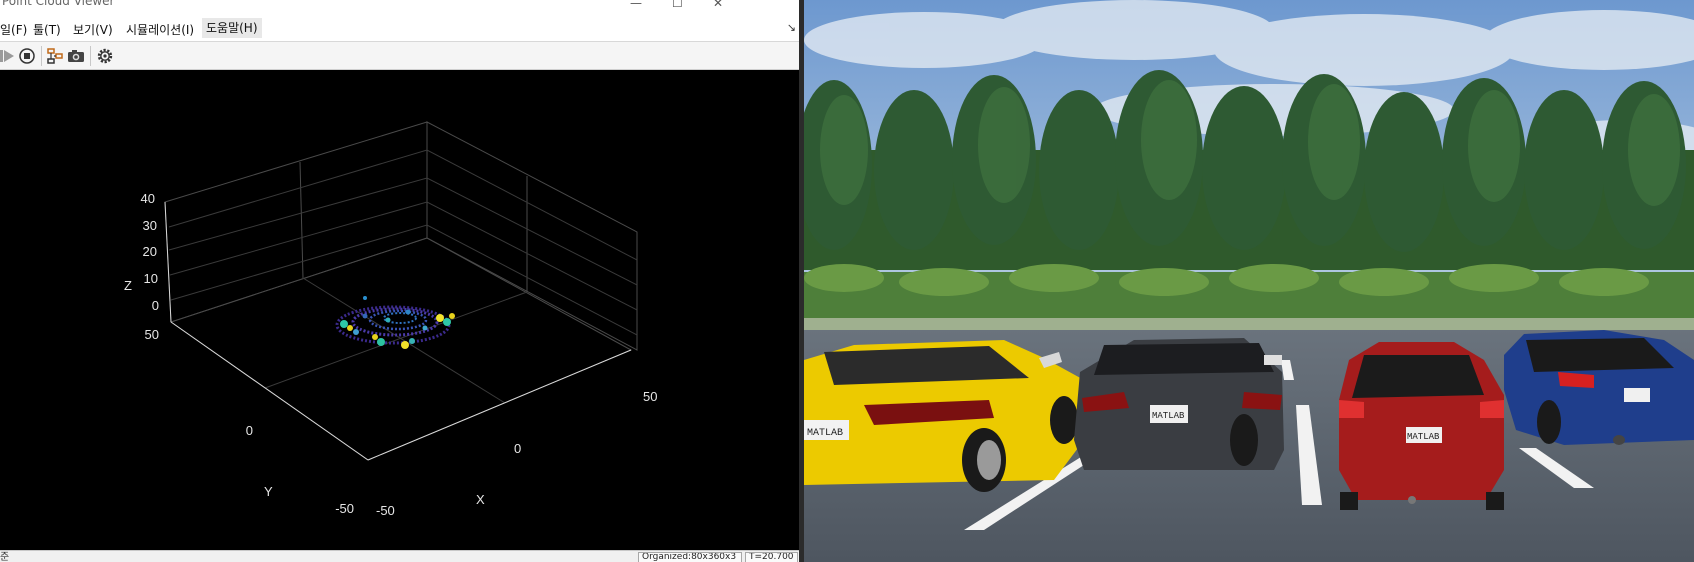 The height and width of the screenshot is (562, 1694). Describe the element at coordinates (400, 556) in the screenshot. I see `status-bar: 준 Organized:80x360x3 T=20.700` at that location.